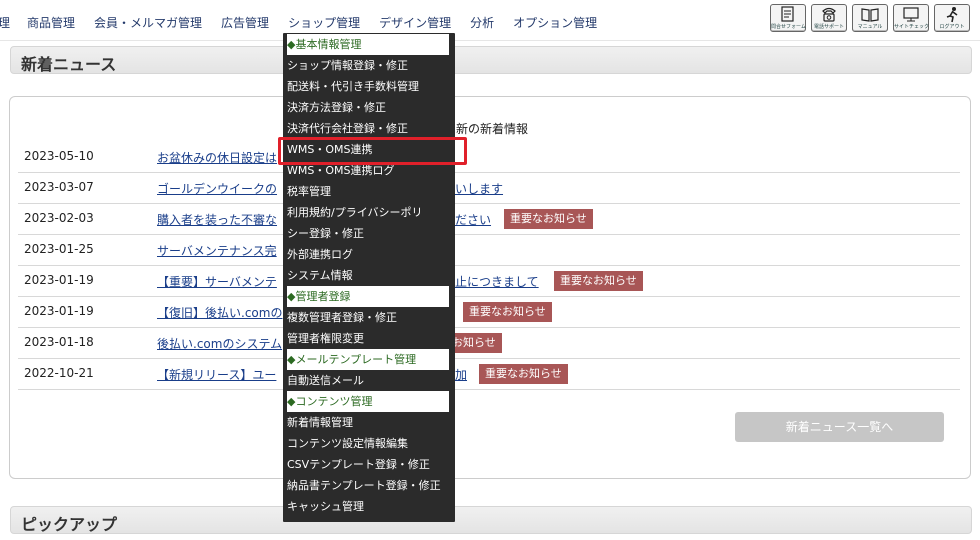 The image size is (980, 540). Describe the element at coordinates (492, 129) in the screenshot. I see `news-caption: 新の新着情報` at that location.